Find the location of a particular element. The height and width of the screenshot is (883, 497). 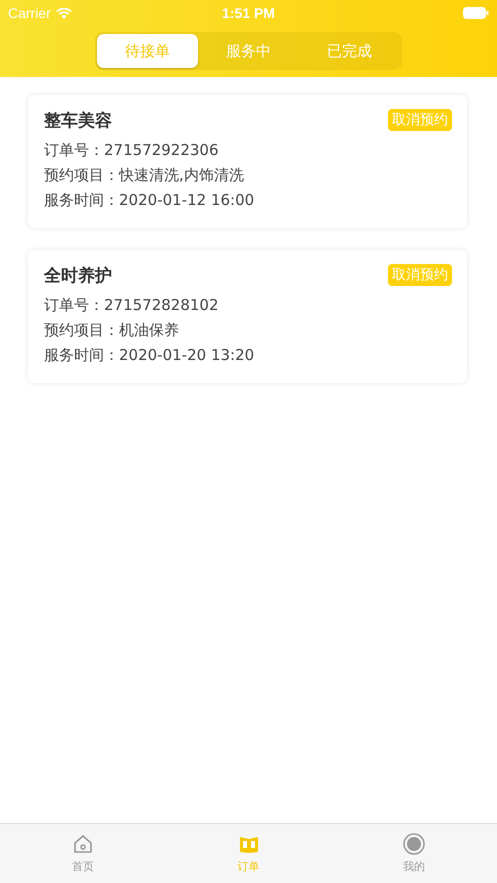

segment-tab: 已完成 is located at coordinates (349, 51).